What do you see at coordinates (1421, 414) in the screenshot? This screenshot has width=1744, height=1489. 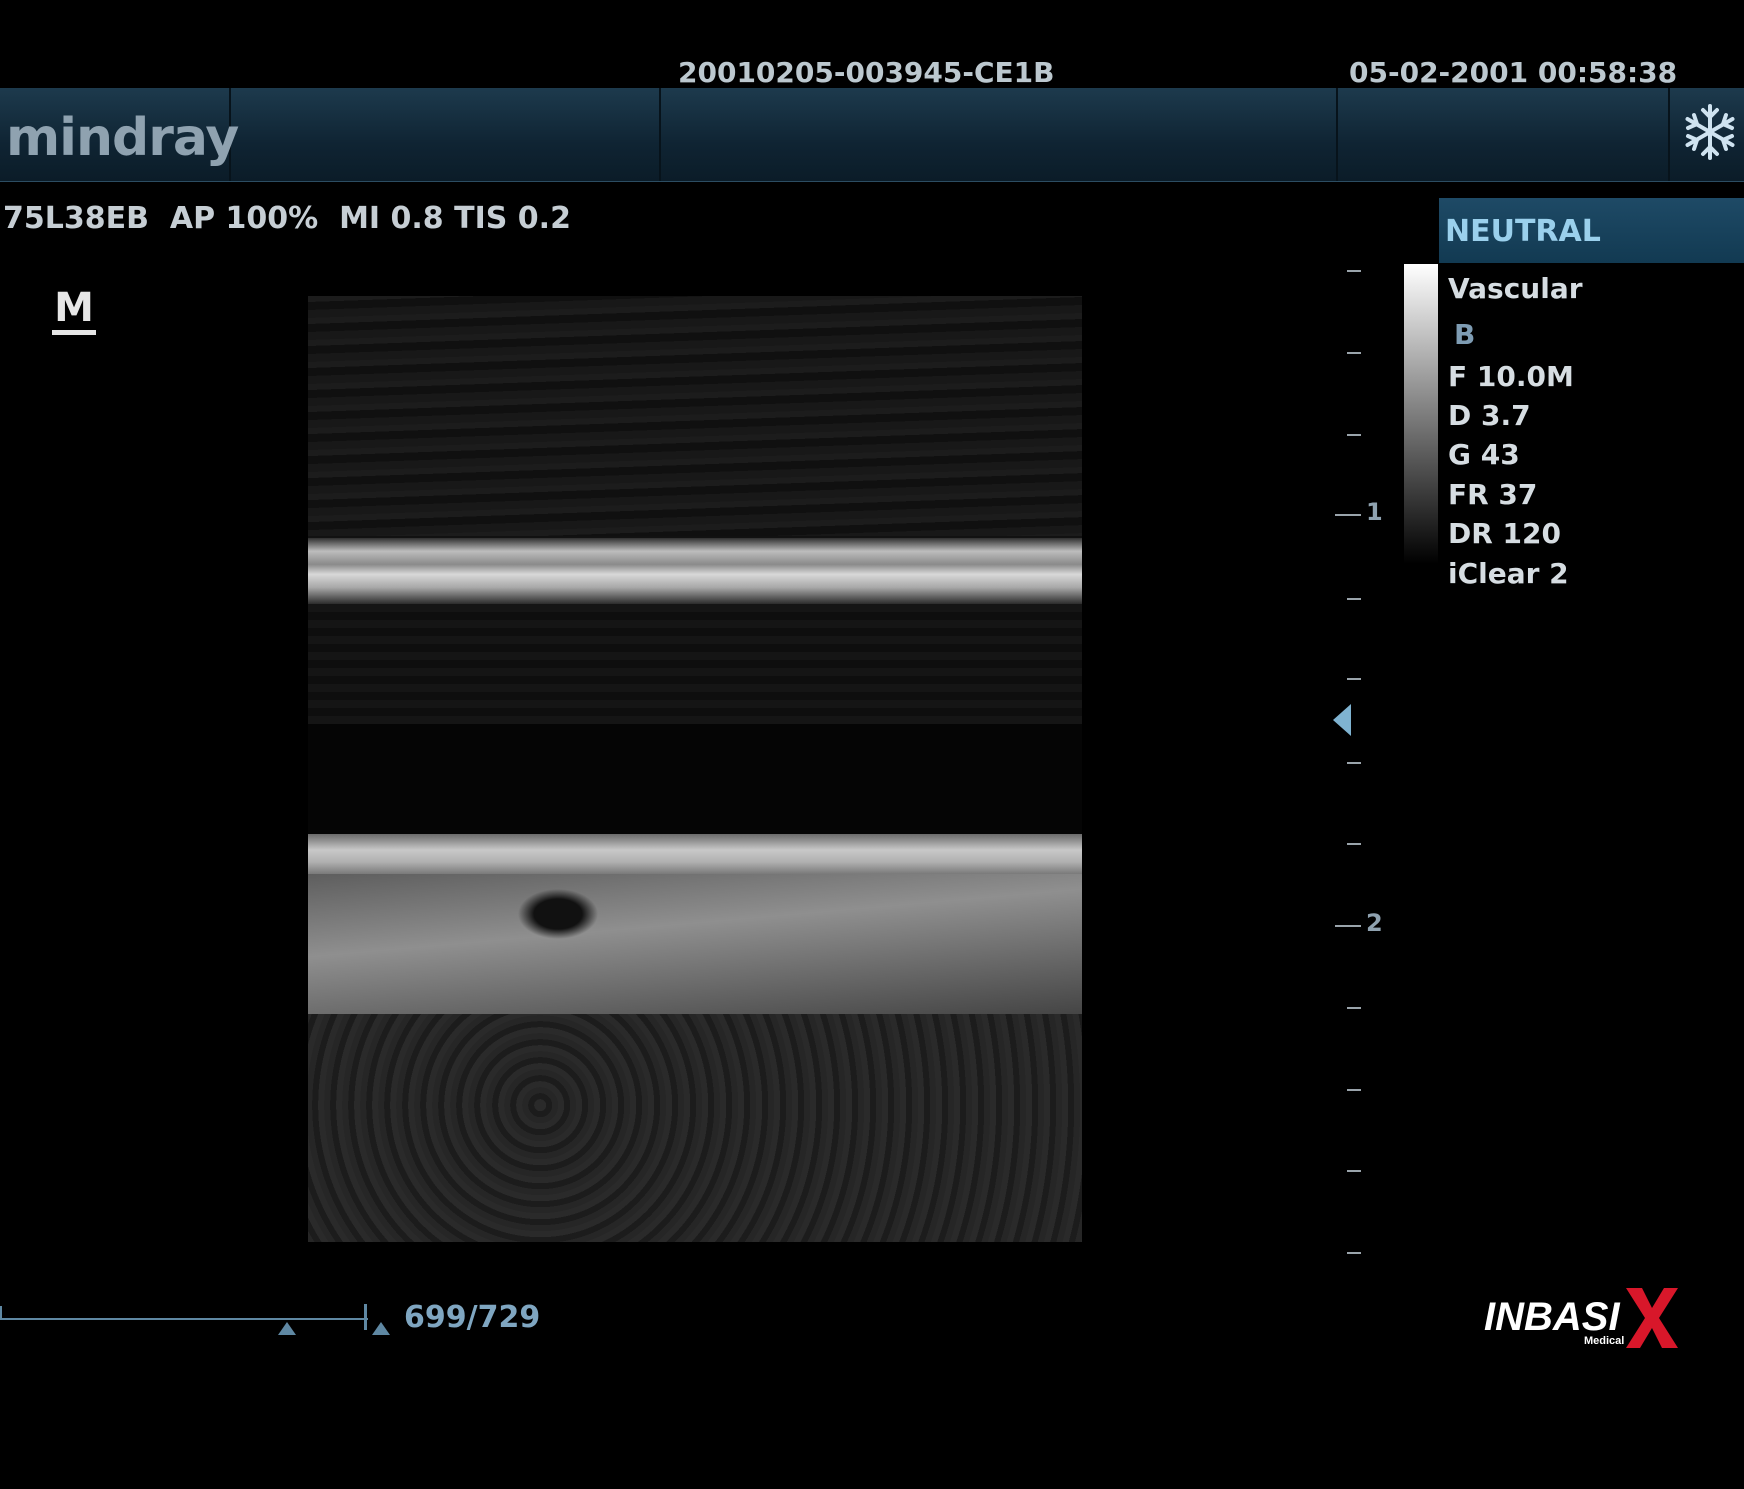 I see `grayscale-bar` at bounding box center [1421, 414].